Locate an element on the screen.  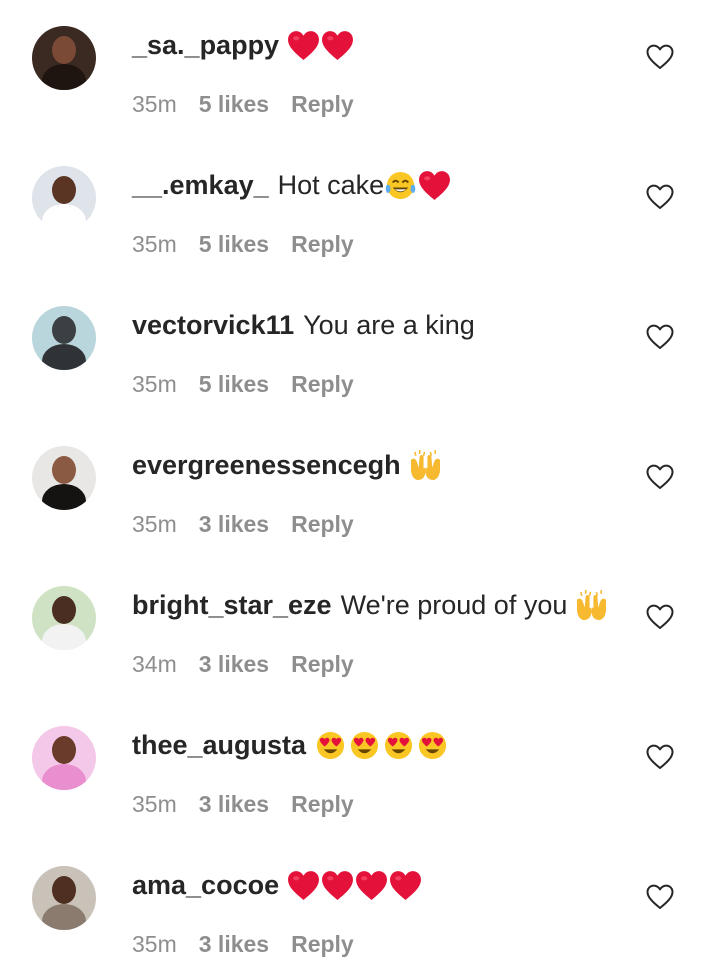
comment-row: evergreenessencegh 35m 3 likes Reply is located at coordinates (360, 490).